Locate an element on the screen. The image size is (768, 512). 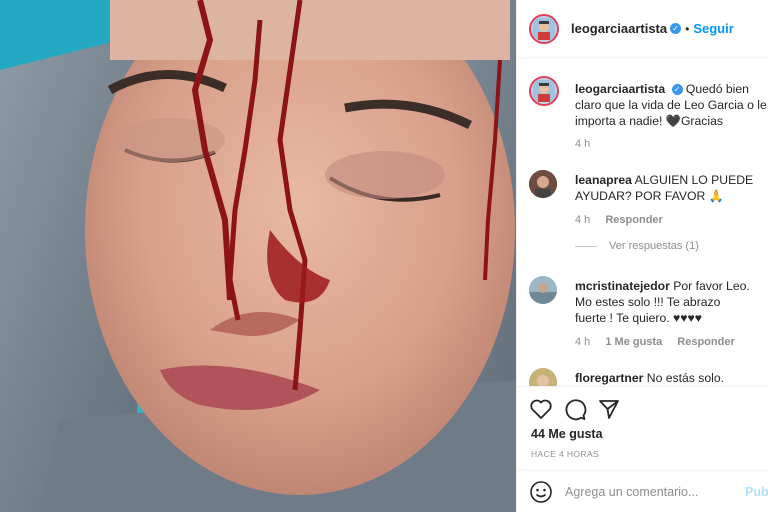
comment-meta: 4 h 1 Me gusta Responder is located at coordinates (661, 342).